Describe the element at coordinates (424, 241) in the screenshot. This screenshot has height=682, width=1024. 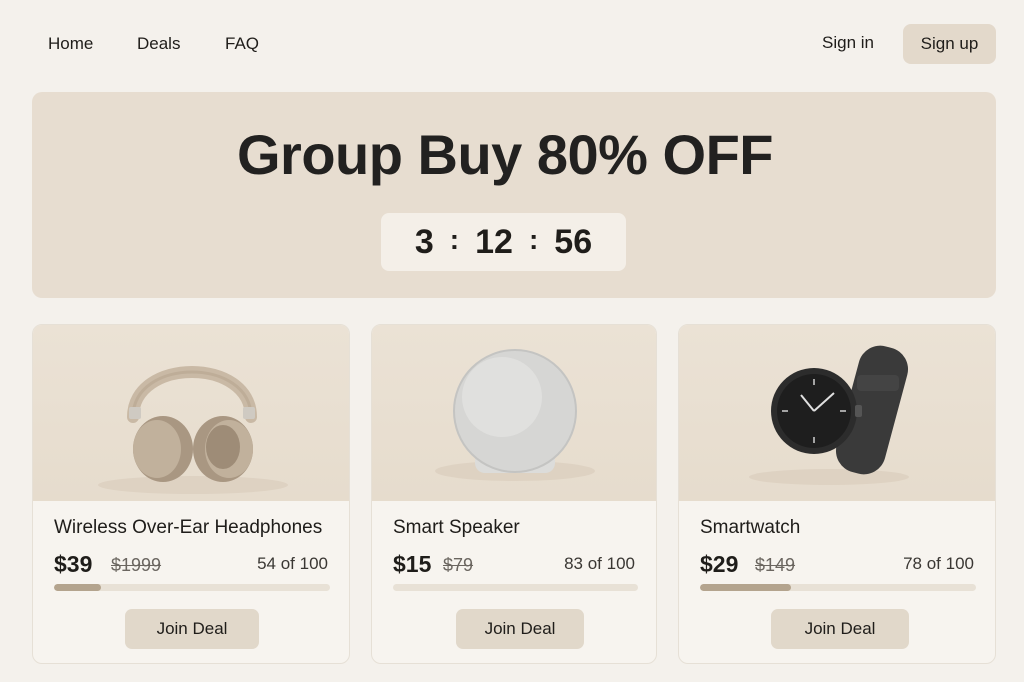
I see `timer-hours: 3` at that location.